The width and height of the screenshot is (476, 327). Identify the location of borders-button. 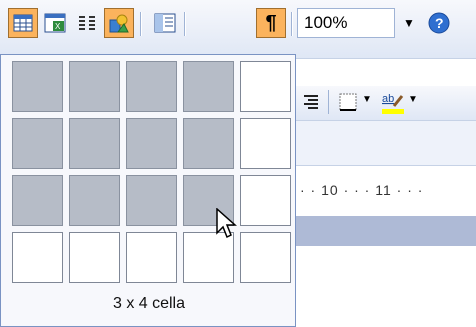
(348, 104).